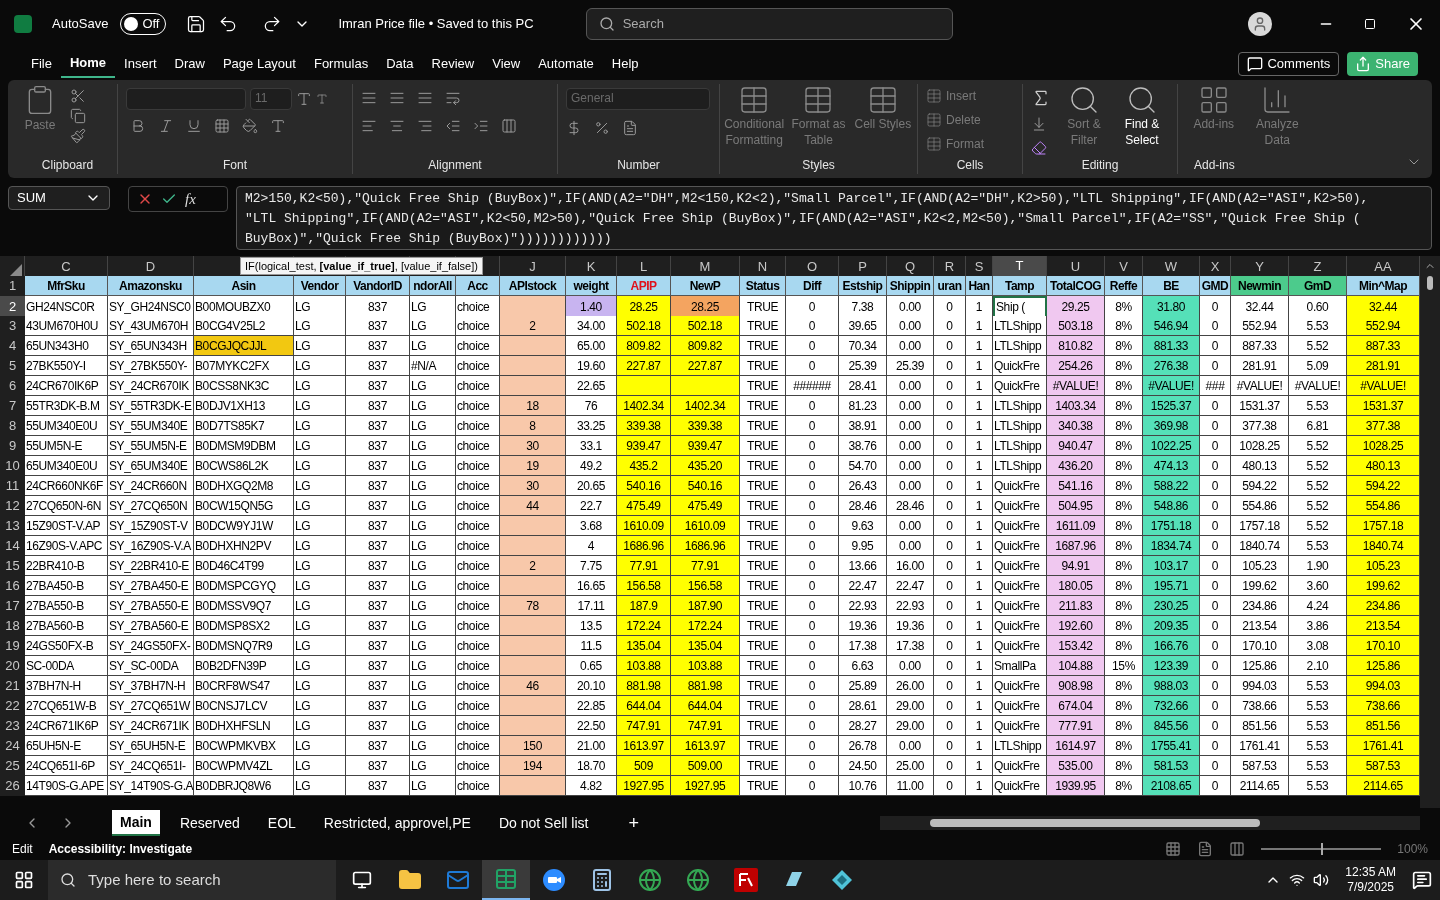 The width and height of the screenshot is (1440, 900). I want to click on row-number: 18, so click(12, 626).